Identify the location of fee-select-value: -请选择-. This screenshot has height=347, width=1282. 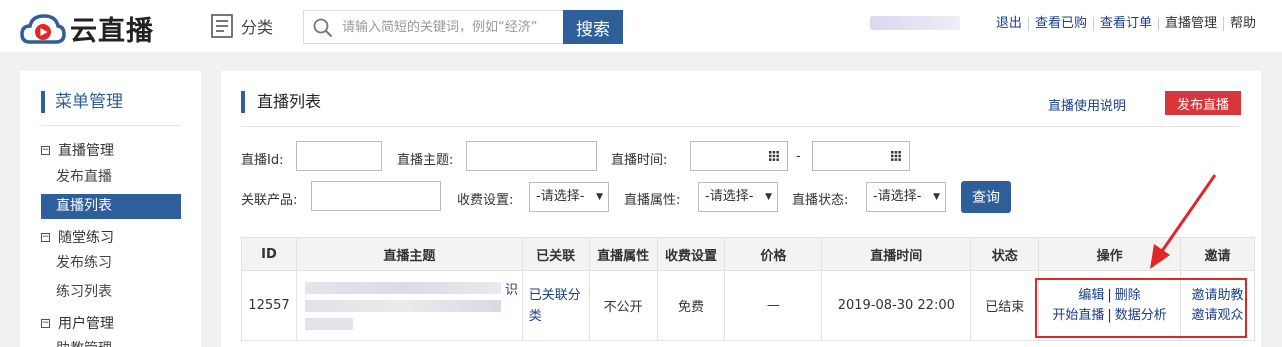
(560, 196).